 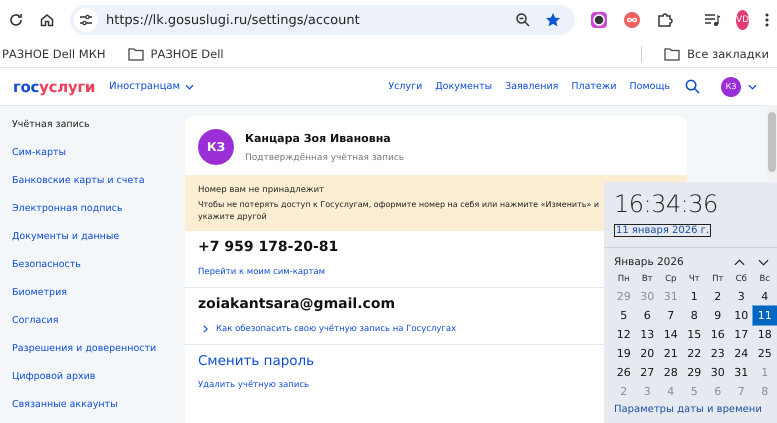 I want to click on calendar-day: 24, so click(x=741, y=353).